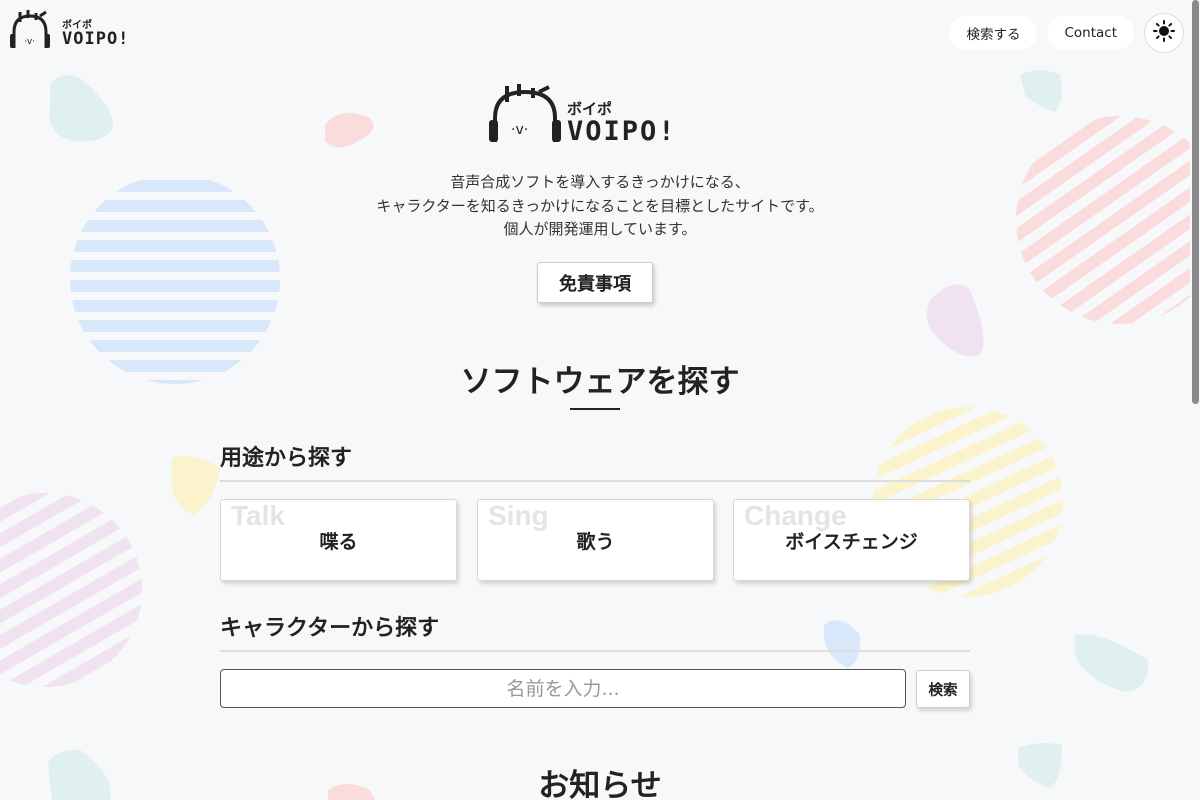 The image size is (1200, 800). I want to click on category-card-talk: Talk 喋る, so click(338, 540).